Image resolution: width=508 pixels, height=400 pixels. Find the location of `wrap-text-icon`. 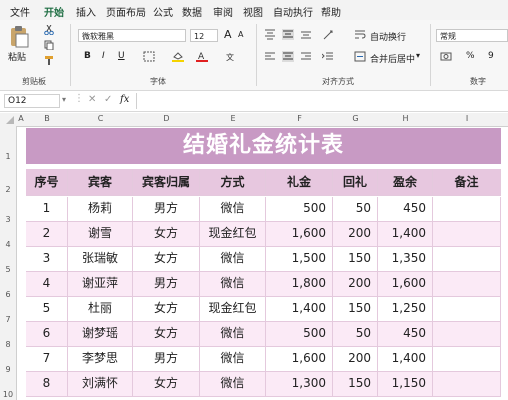

wrap-text-icon is located at coordinates (360, 34).